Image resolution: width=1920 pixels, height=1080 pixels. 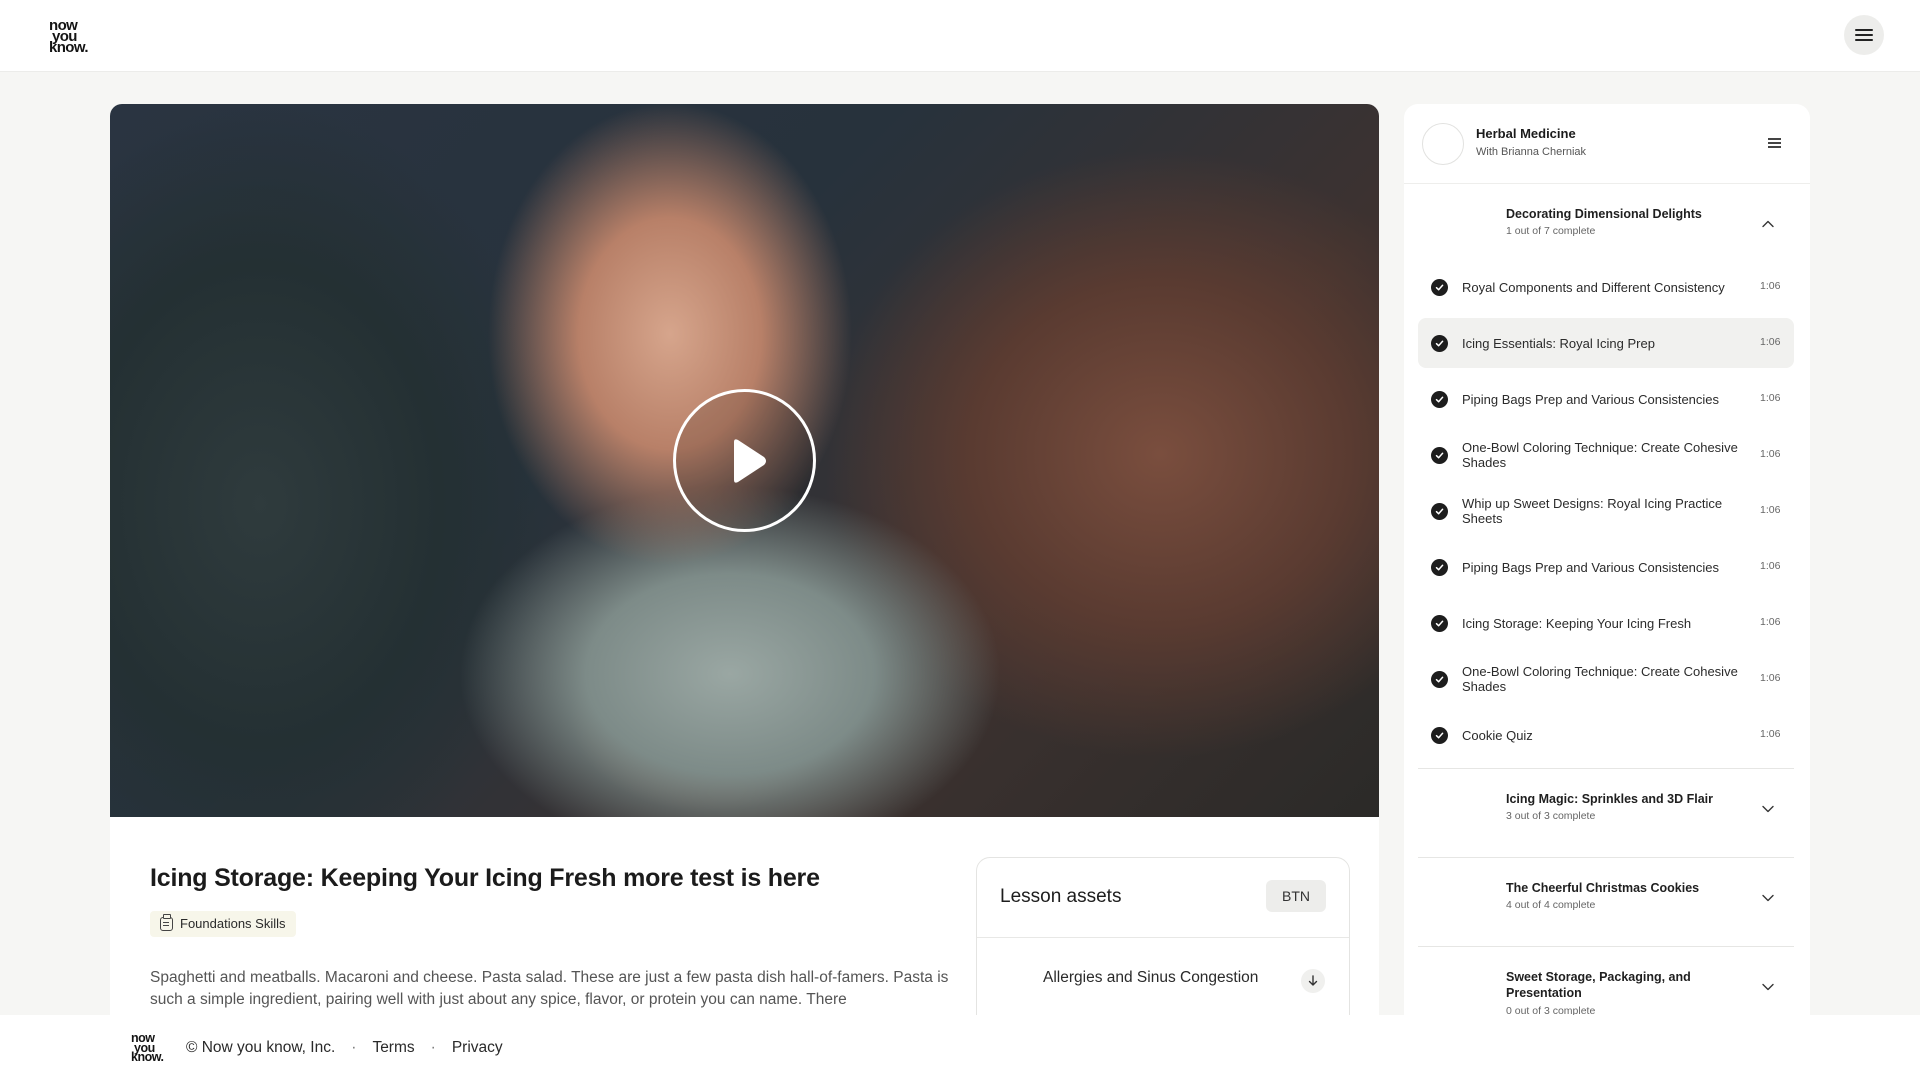 What do you see at coordinates (1604, 214) in the screenshot?
I see `section-title: Decorating Dimensional Delights` at bounding box center [1604, 214].